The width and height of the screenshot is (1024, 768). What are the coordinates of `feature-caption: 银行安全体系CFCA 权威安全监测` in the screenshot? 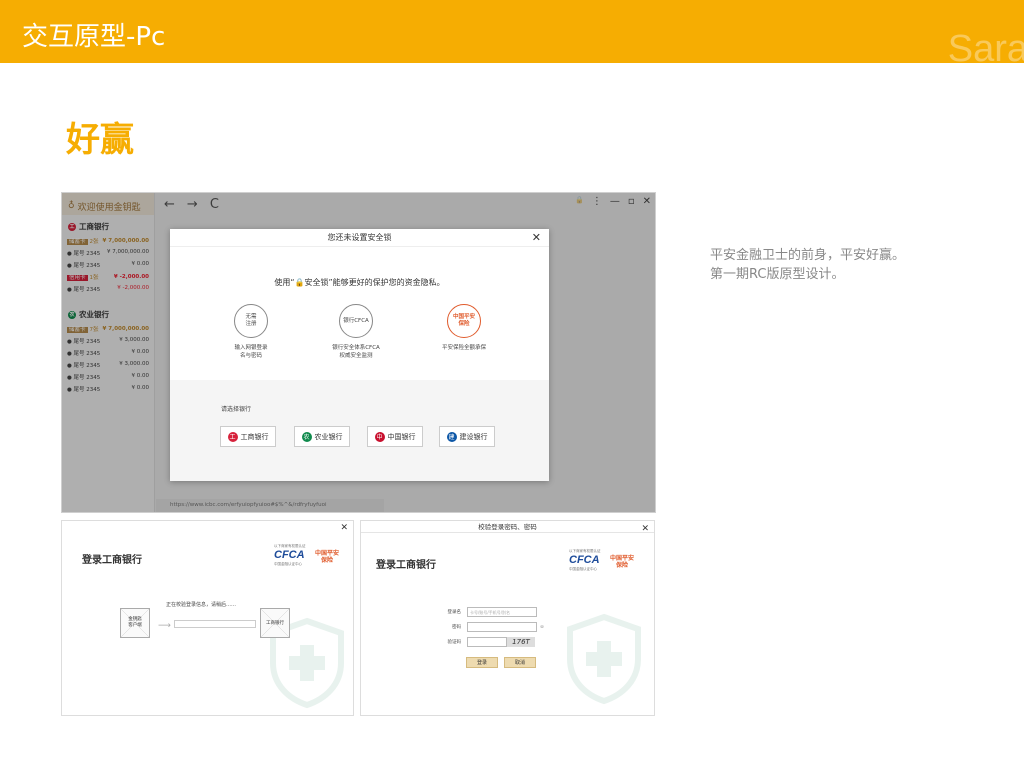 It's located at (356, 352).